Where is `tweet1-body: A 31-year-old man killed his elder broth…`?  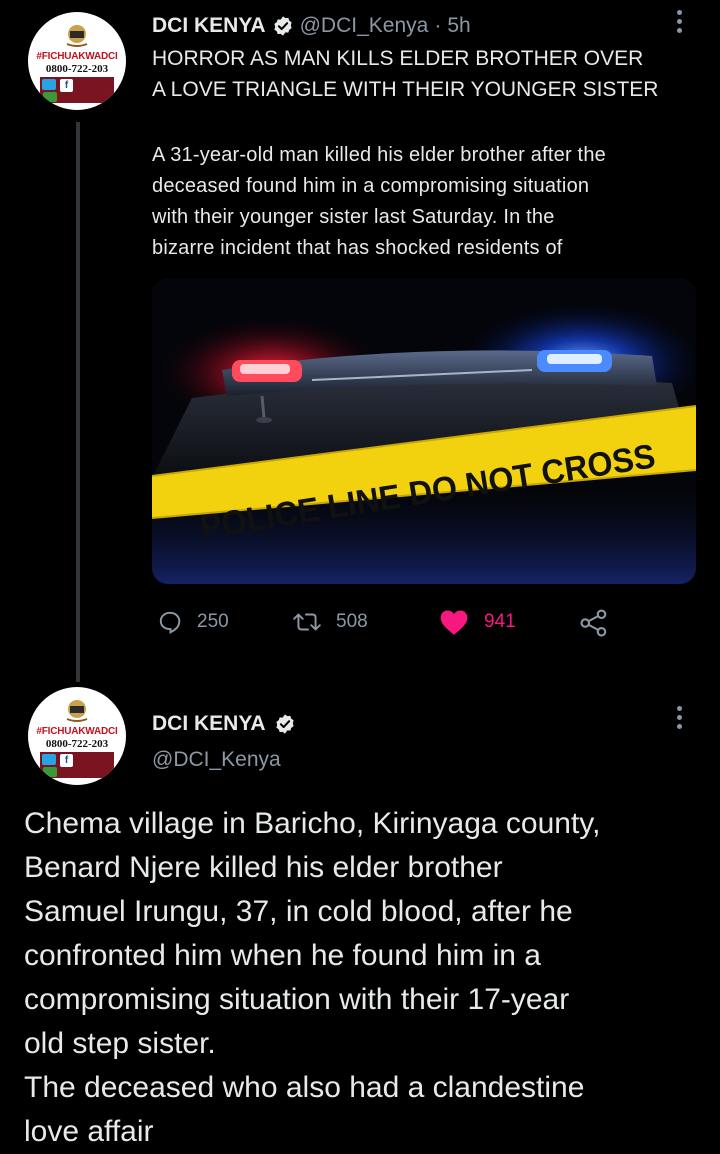
tweet1-body: A 31-year-old man killed his elder broth… is located at coordinates (432, 202).